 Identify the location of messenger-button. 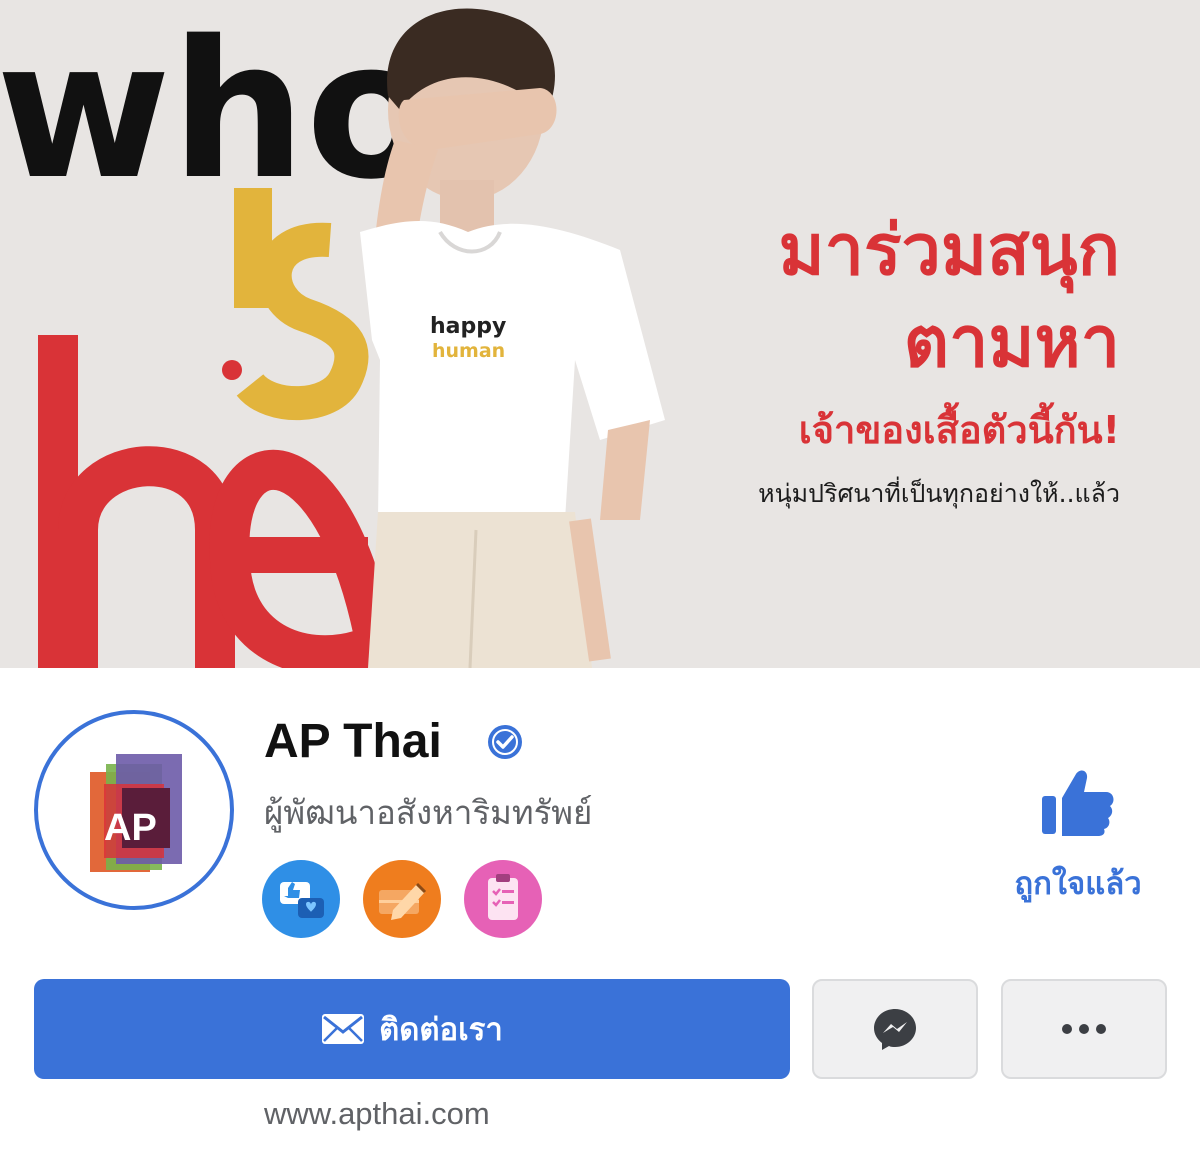
(895, 1029).